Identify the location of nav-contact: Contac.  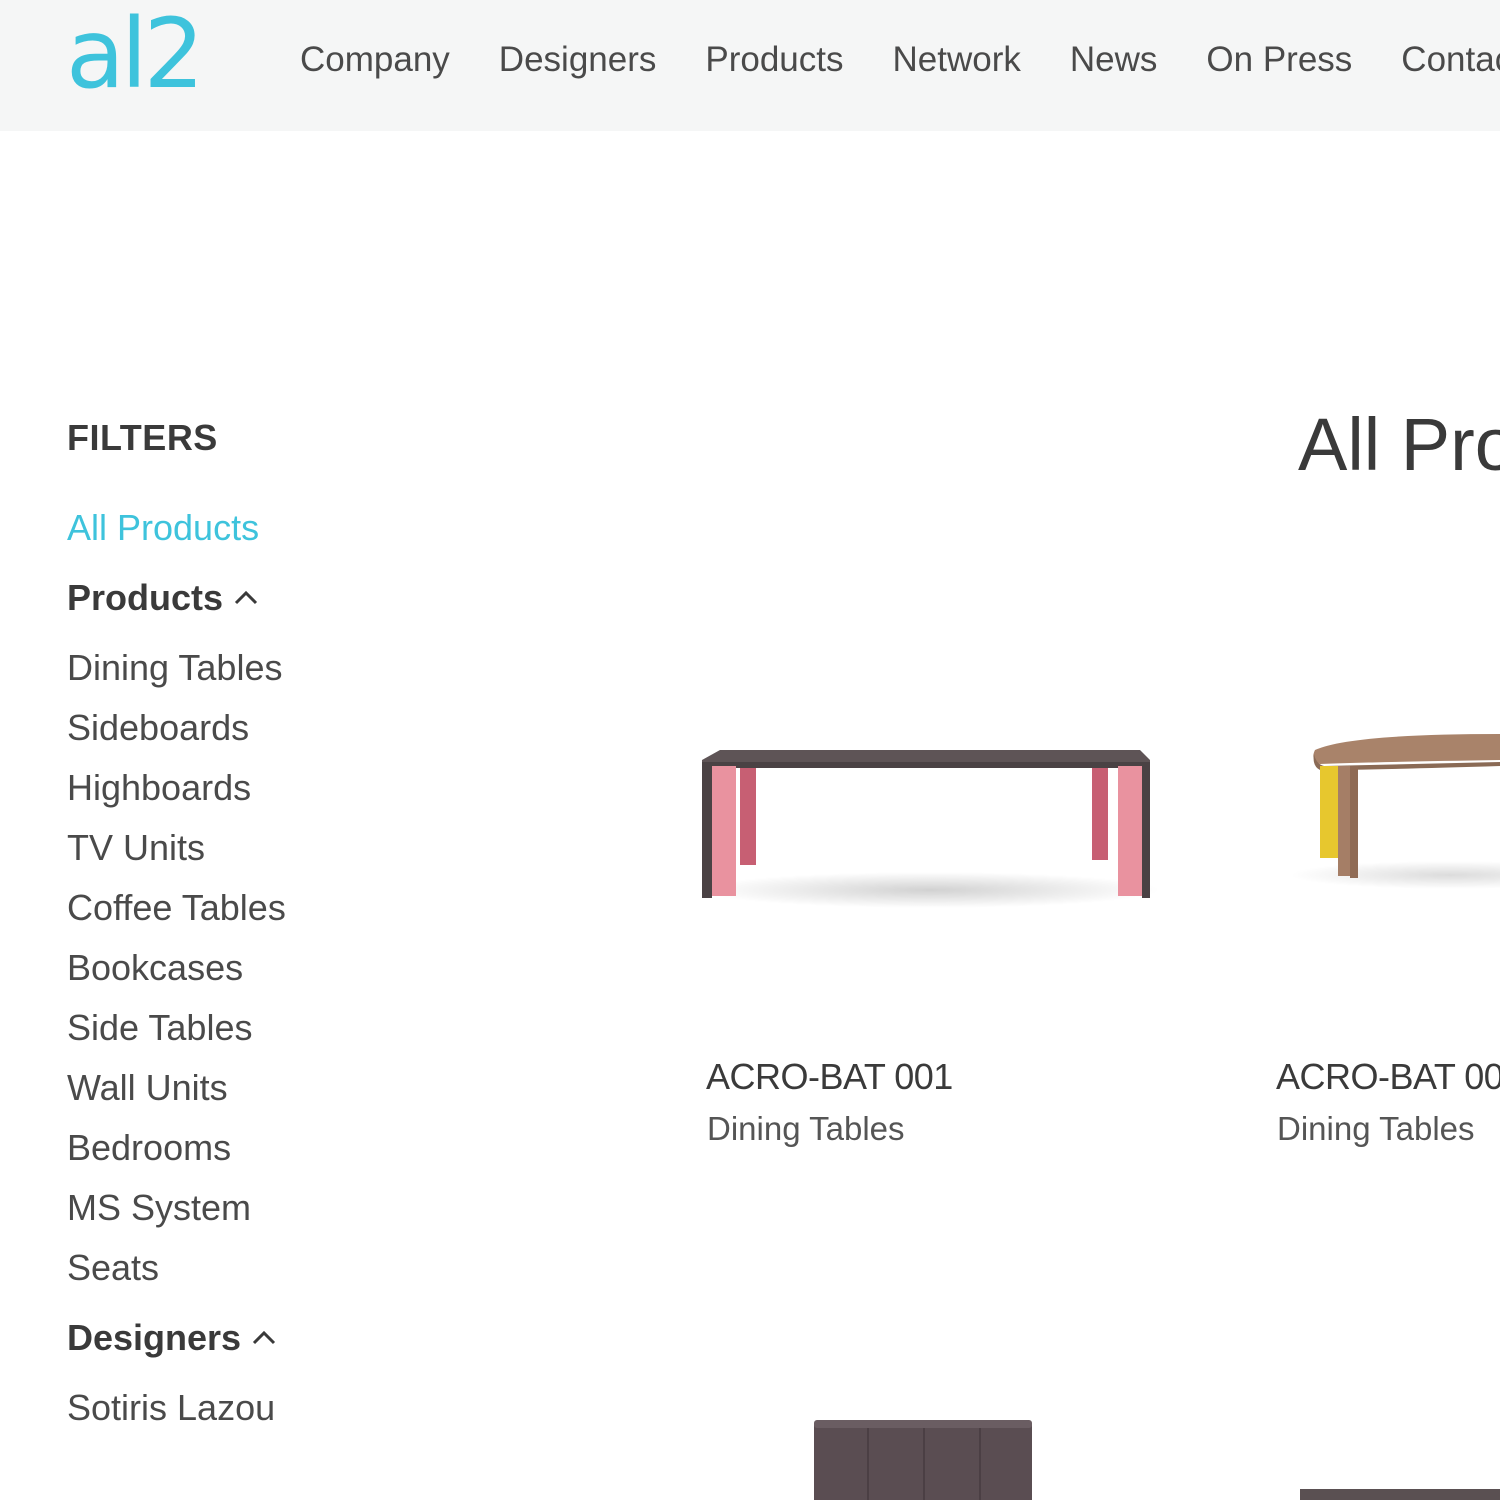
(1450, 60).